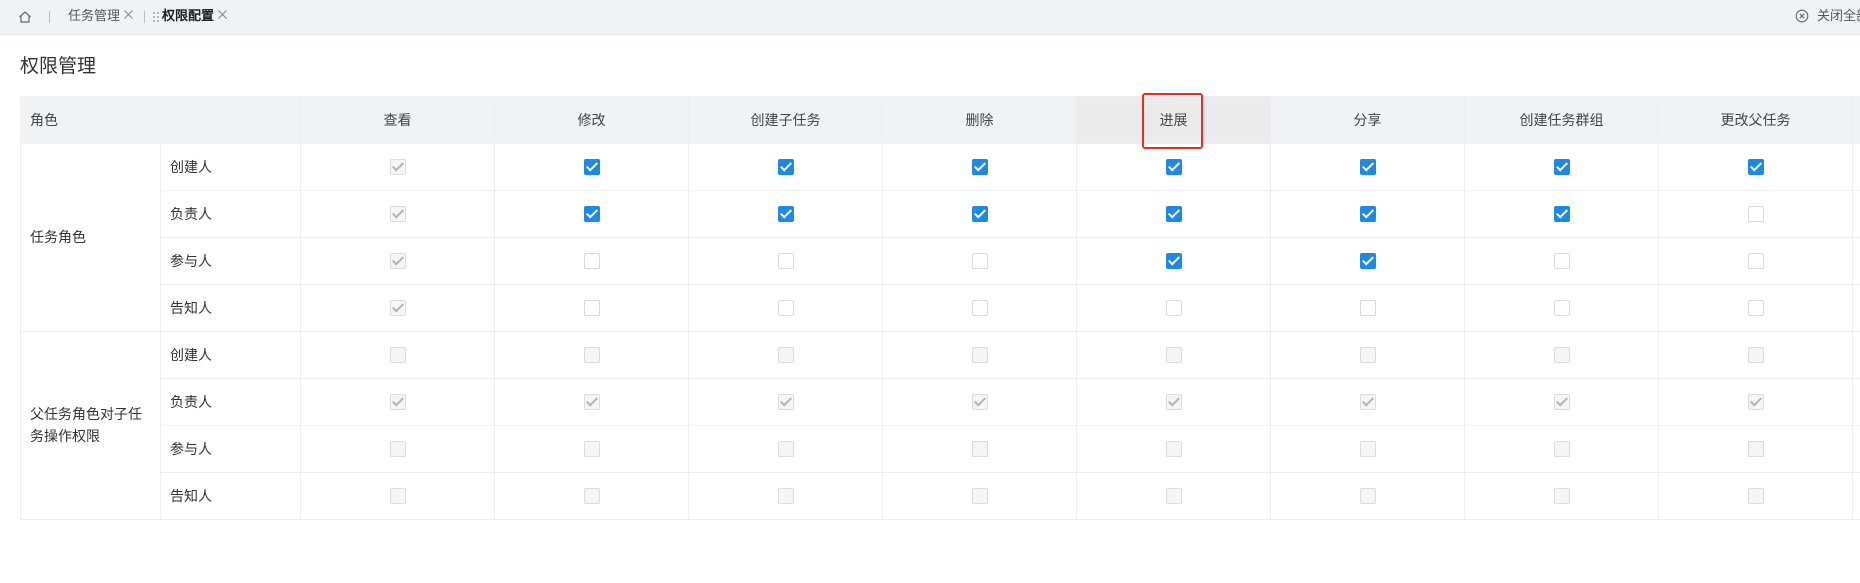  I want to click on role-name: 告知人, so click(230, 496).